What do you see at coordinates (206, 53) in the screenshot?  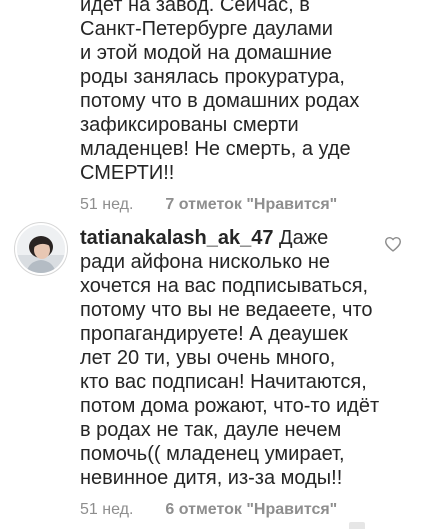 I see `comment-line: и этой модой на домашние` at bounding box center [206, 53].